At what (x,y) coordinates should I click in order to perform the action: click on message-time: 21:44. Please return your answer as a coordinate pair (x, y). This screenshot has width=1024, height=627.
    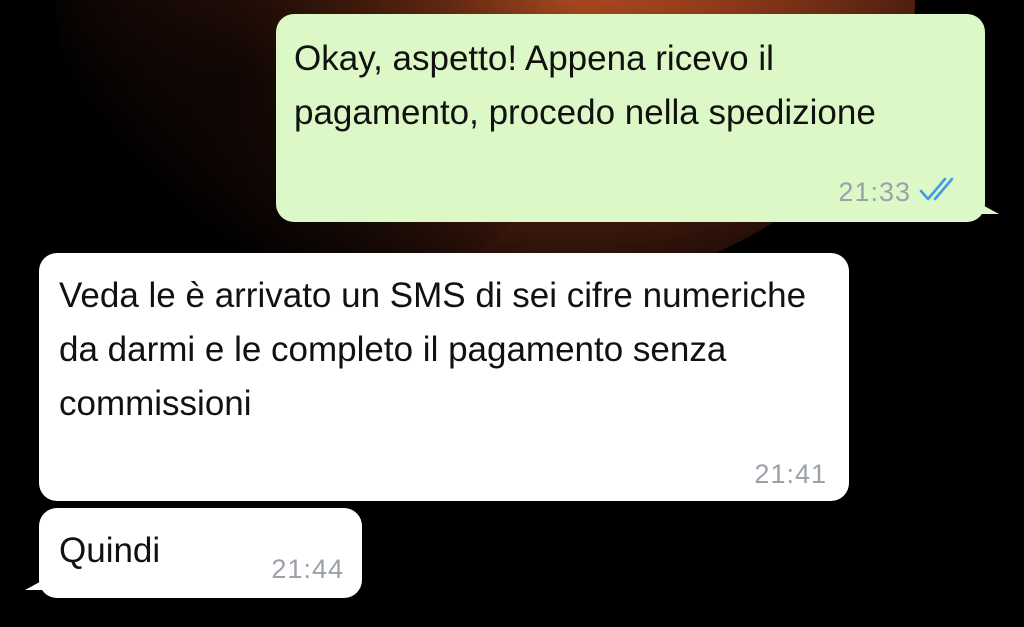
    Looking at the image, I should click on (307, 569).